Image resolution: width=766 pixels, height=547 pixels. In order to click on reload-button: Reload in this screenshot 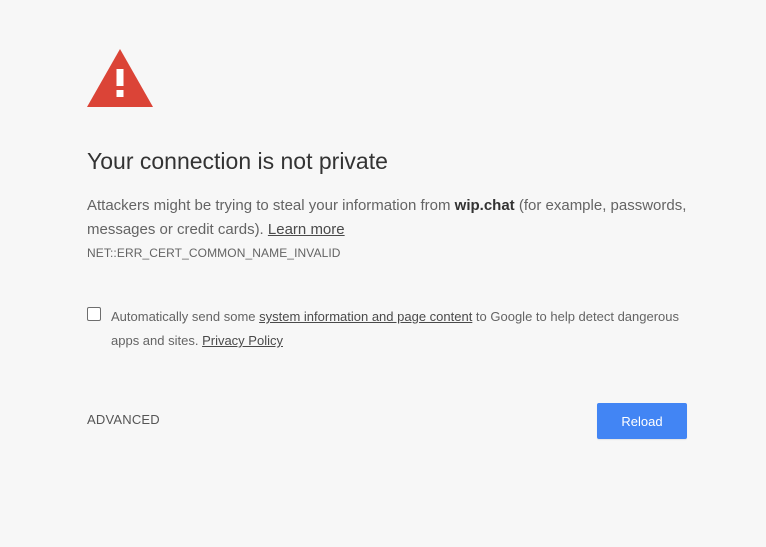, I will do `click(642, 421)`.